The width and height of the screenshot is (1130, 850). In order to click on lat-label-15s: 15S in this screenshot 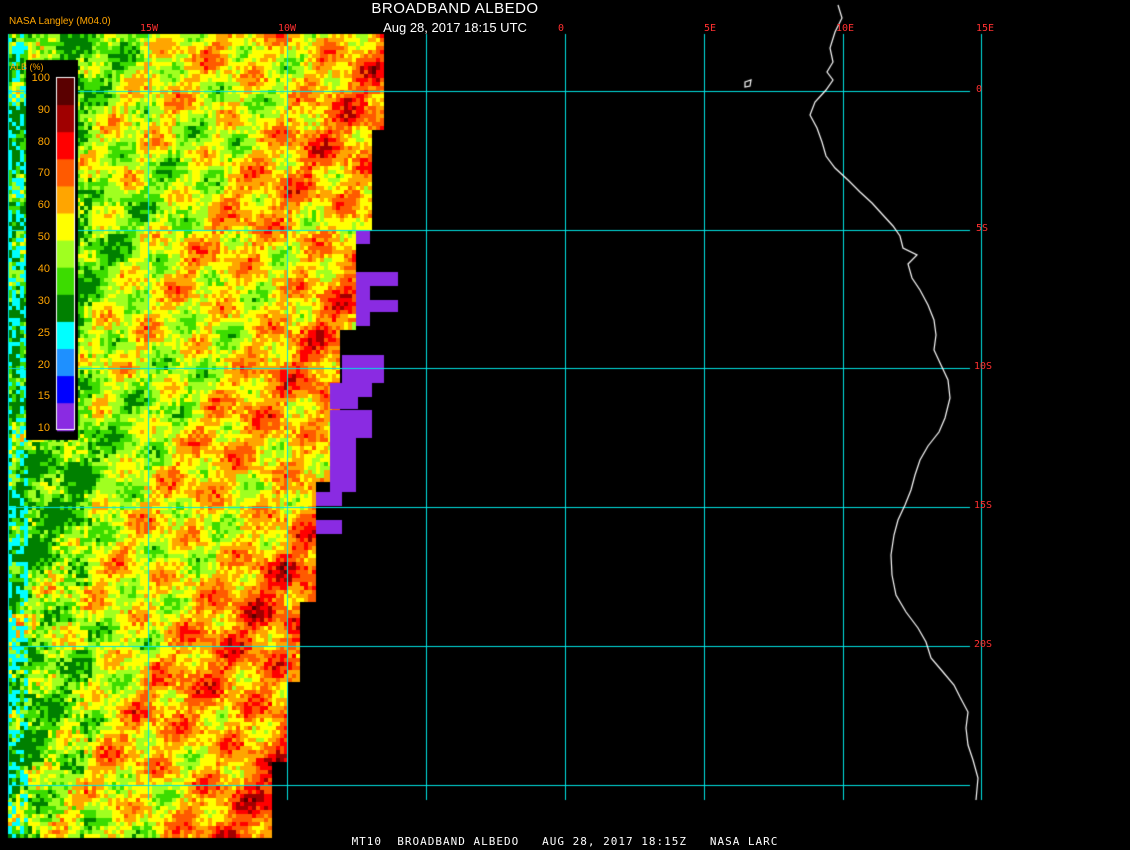, I will do `click(983, 505)`.